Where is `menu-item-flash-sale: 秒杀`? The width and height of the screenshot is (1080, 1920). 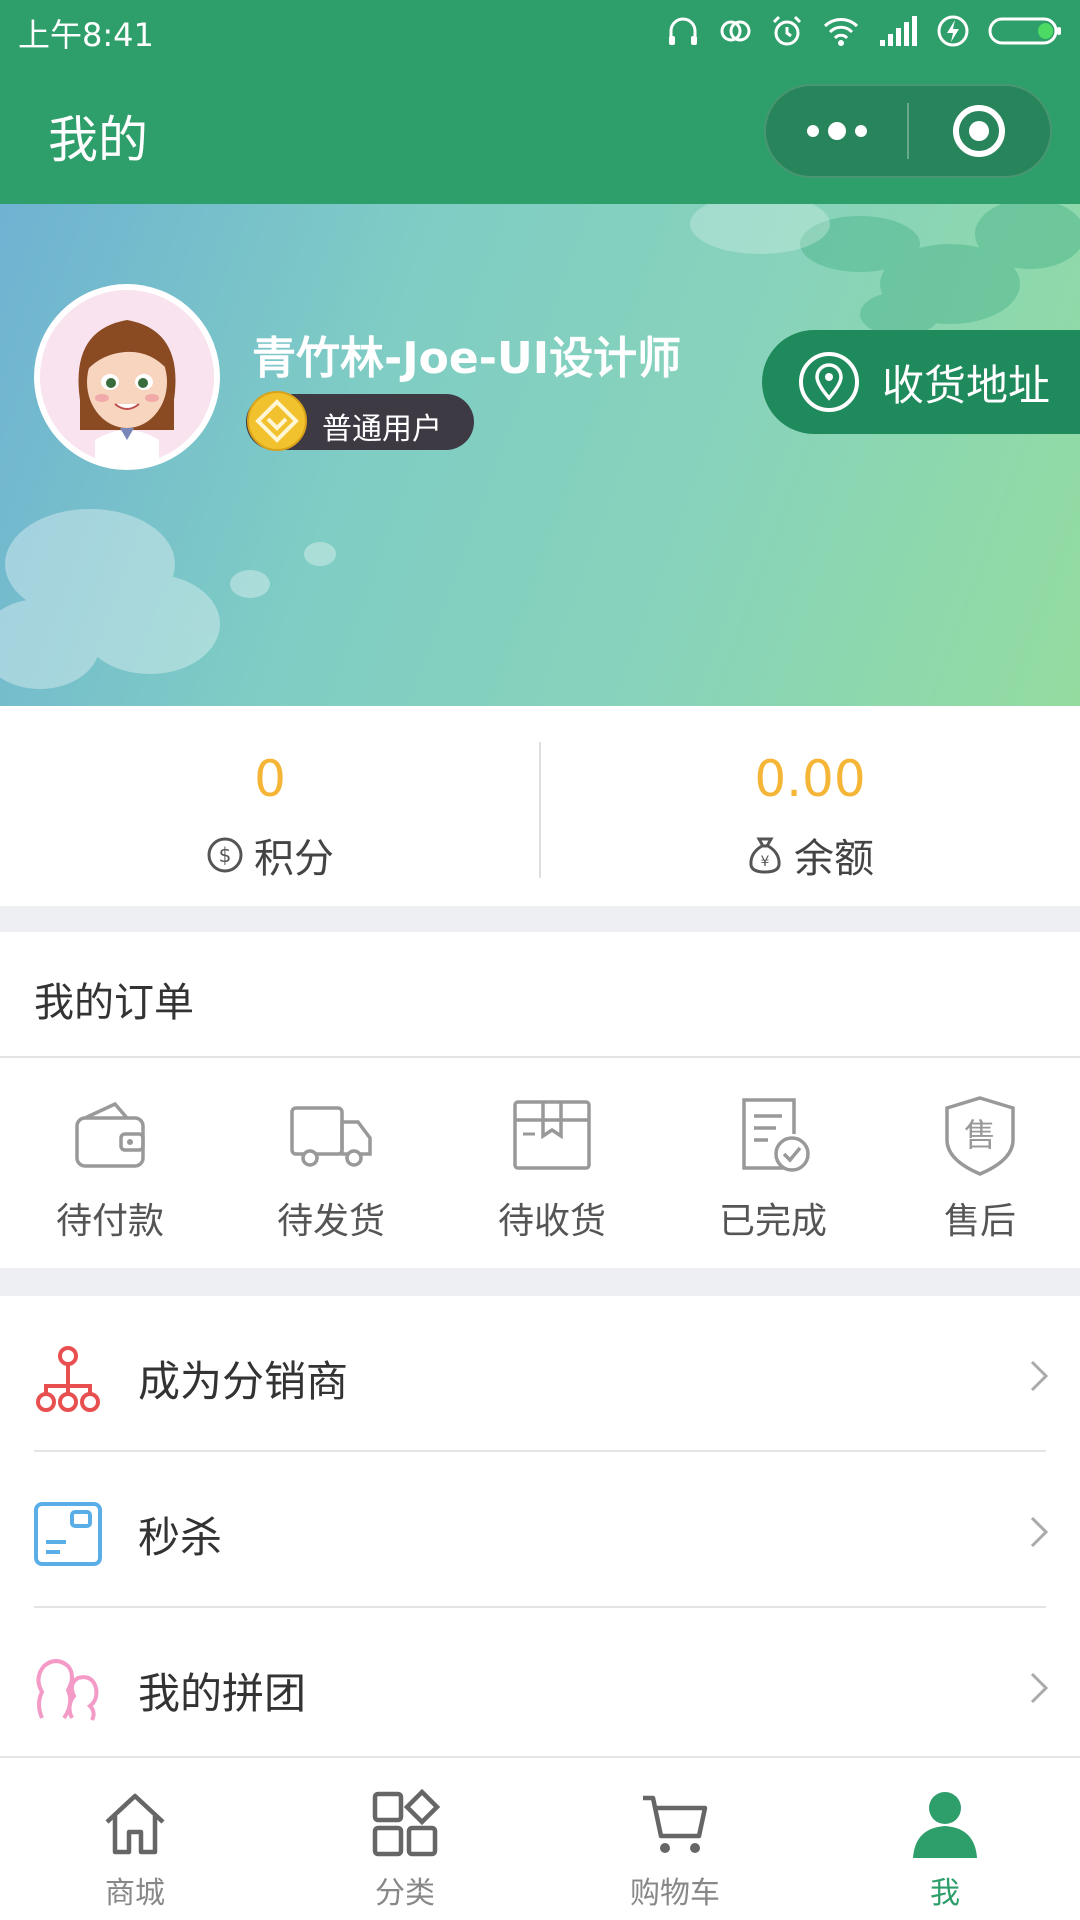
menu-item-flash-sale: 秒杀 is located at coordinates (540, 1530).